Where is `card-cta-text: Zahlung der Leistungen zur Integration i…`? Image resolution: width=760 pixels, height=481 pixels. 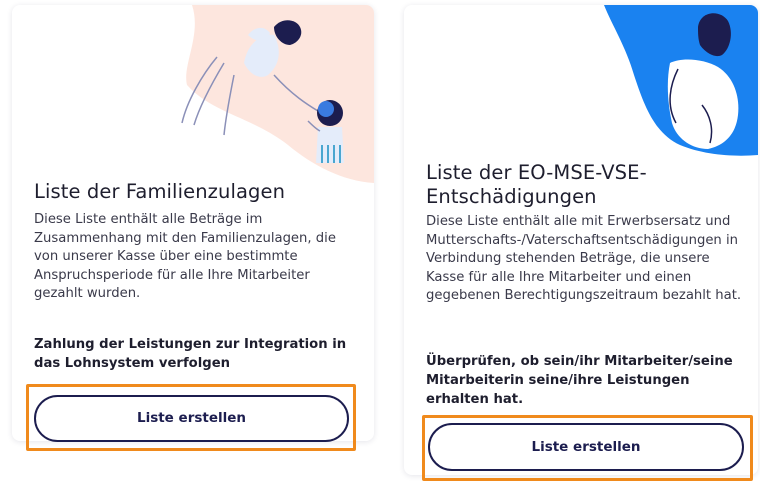
card-cta-text: Zahlung der Leistungen zur Integration i… is located at coordinates (190, 354).